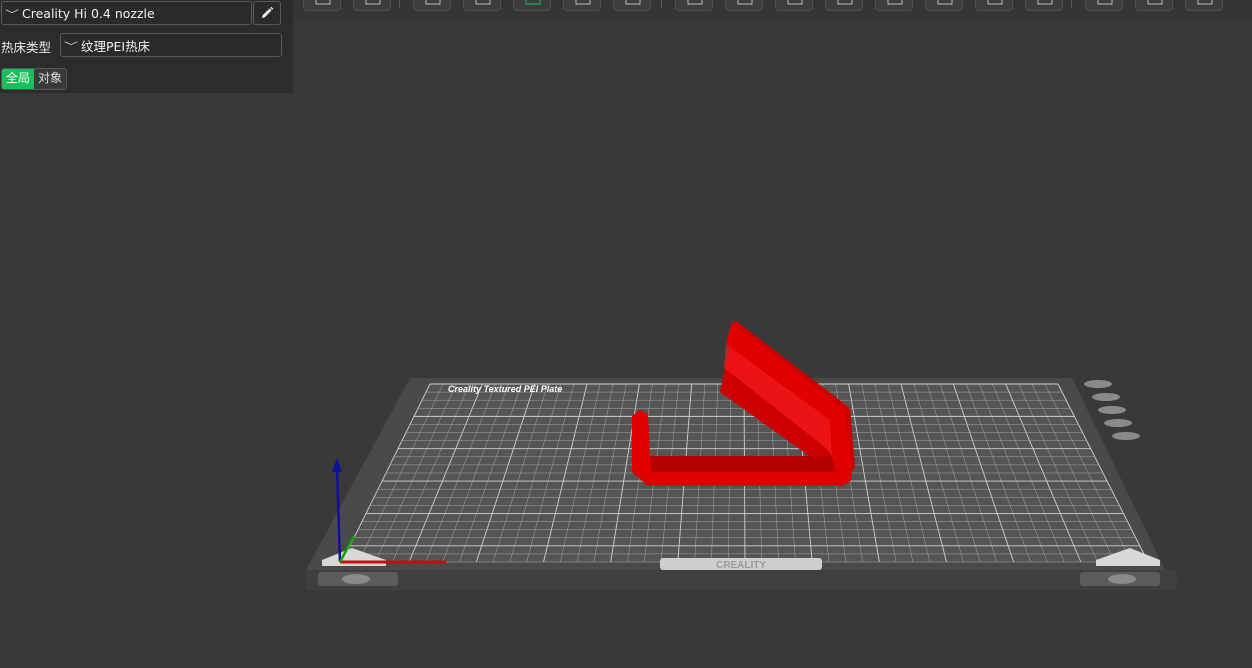 This screenshot has height=668, width=1252. What do you see at coordinates (994, 5) in the screenshot?
I see `color-paint-button` at bounding box center [994, 5].